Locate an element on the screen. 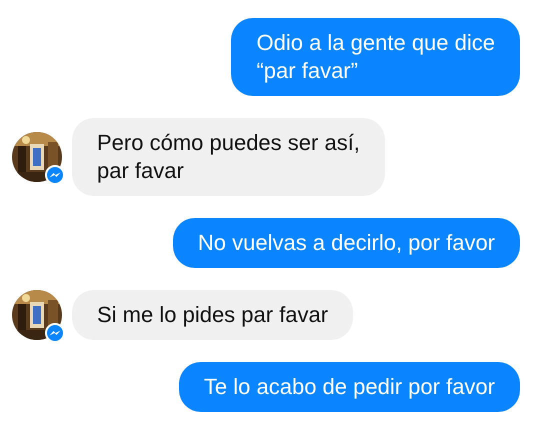 The width and height of the screenshot is (547, 428). sent-message-bubble: No vuelvas a decirlo, por favor is located at coordinates (346, 243).